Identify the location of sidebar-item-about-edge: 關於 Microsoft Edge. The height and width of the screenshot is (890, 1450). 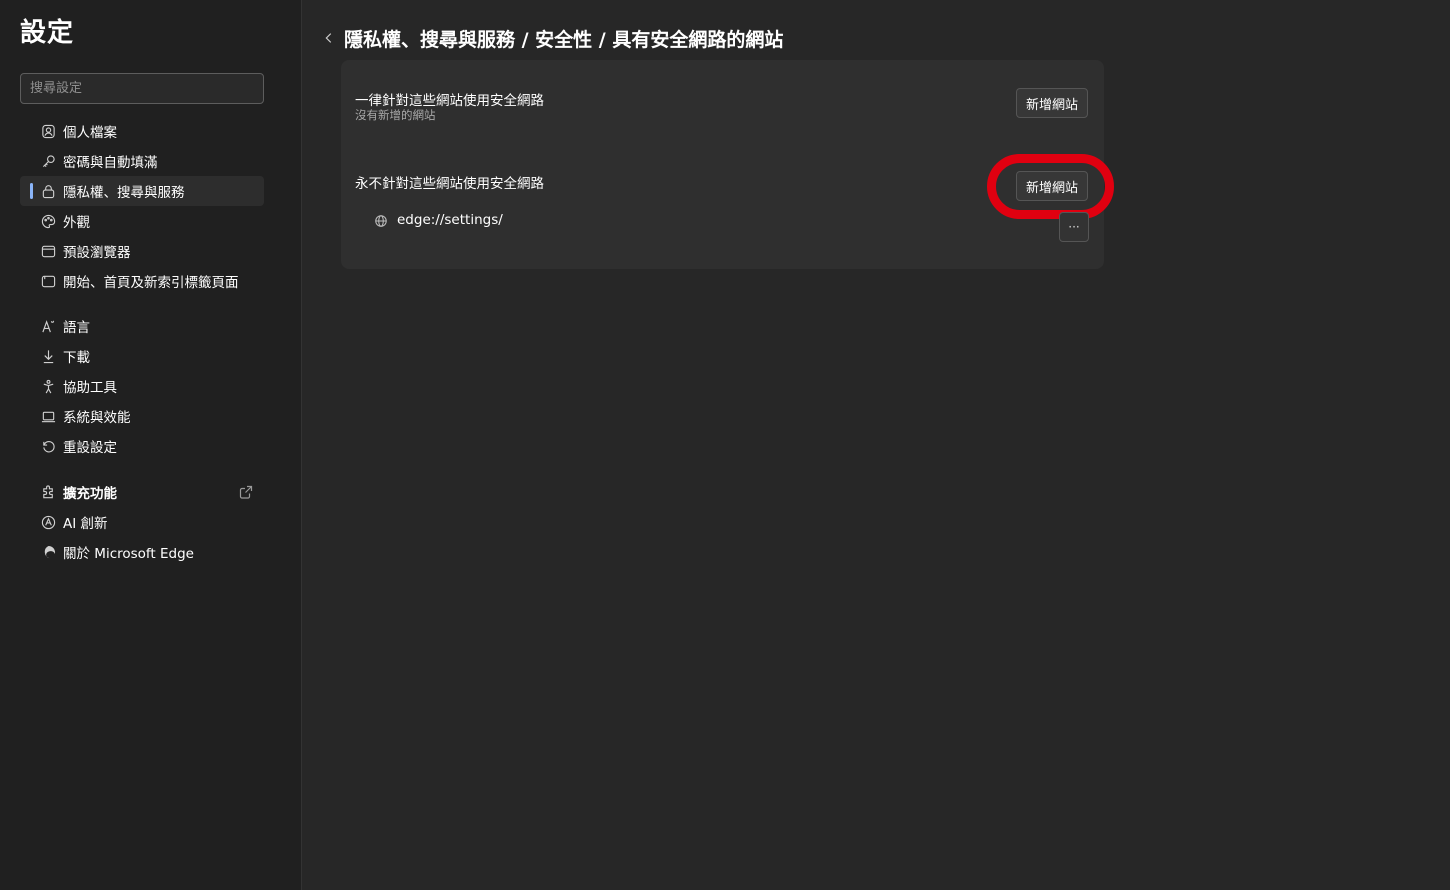
(142, 552).